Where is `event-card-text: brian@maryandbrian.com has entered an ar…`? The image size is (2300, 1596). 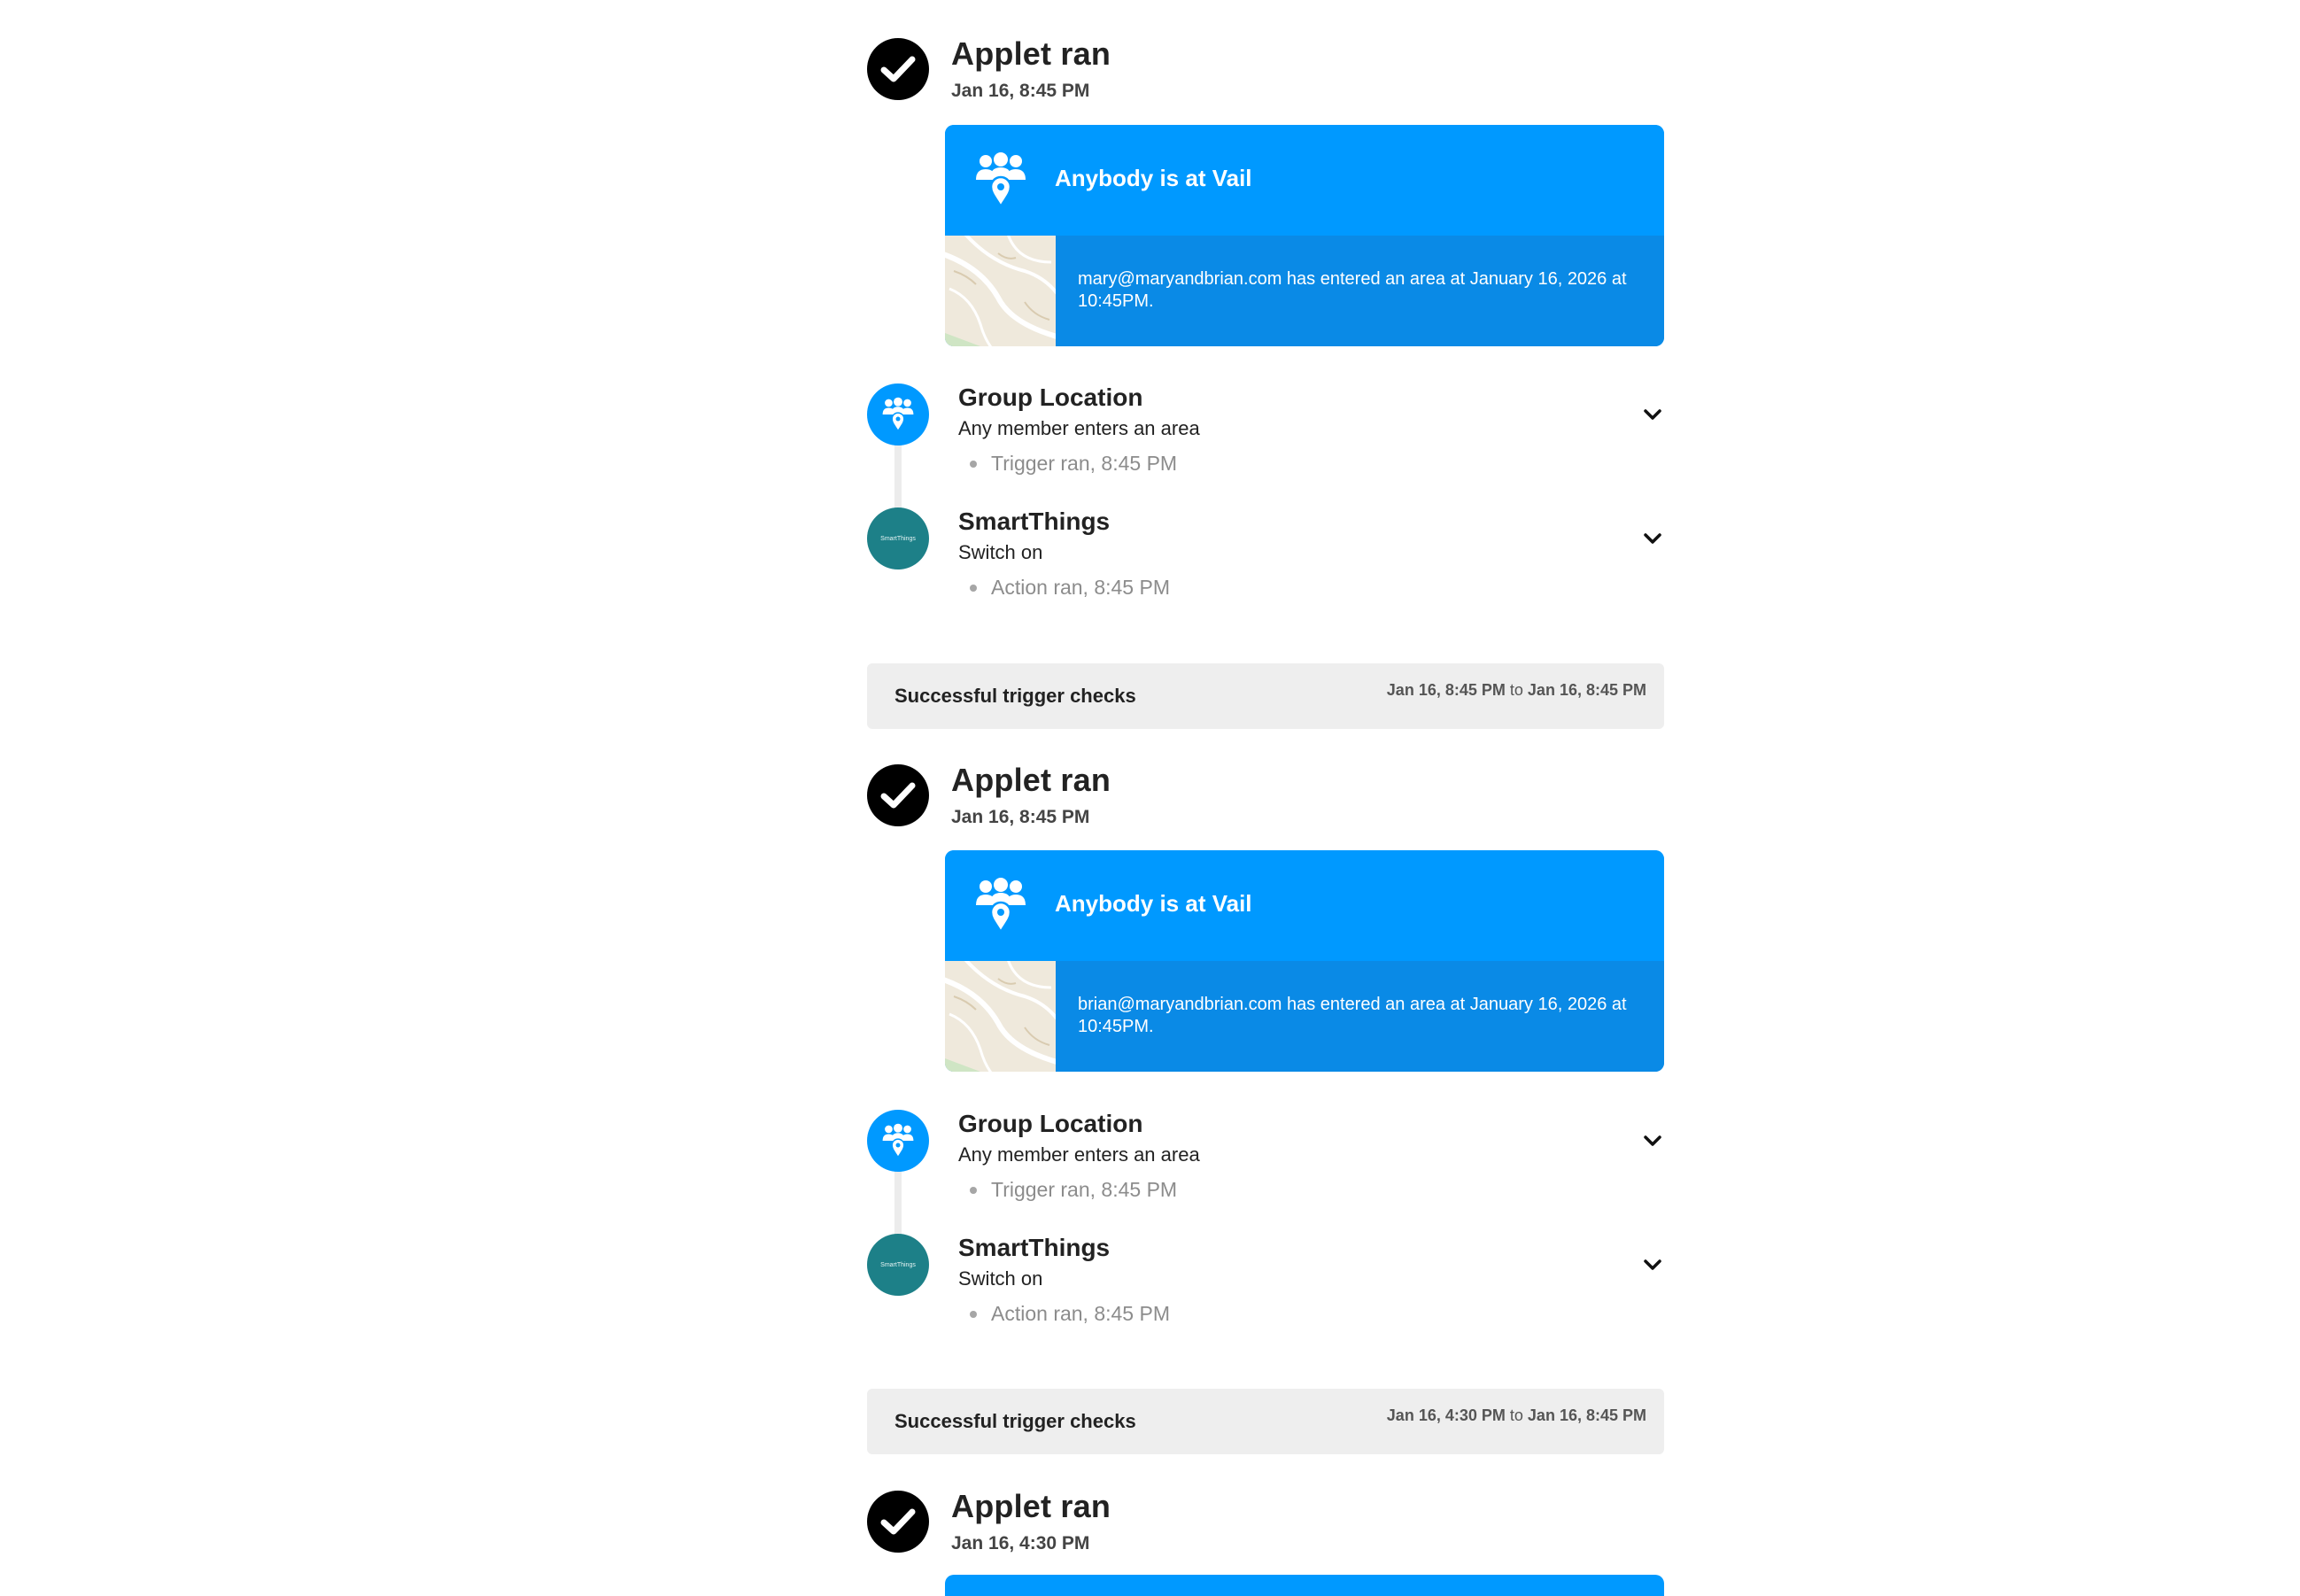 event-card-text: brian@maryandbrian.com has entered an ar… is located at coordinates (1353, 1016).